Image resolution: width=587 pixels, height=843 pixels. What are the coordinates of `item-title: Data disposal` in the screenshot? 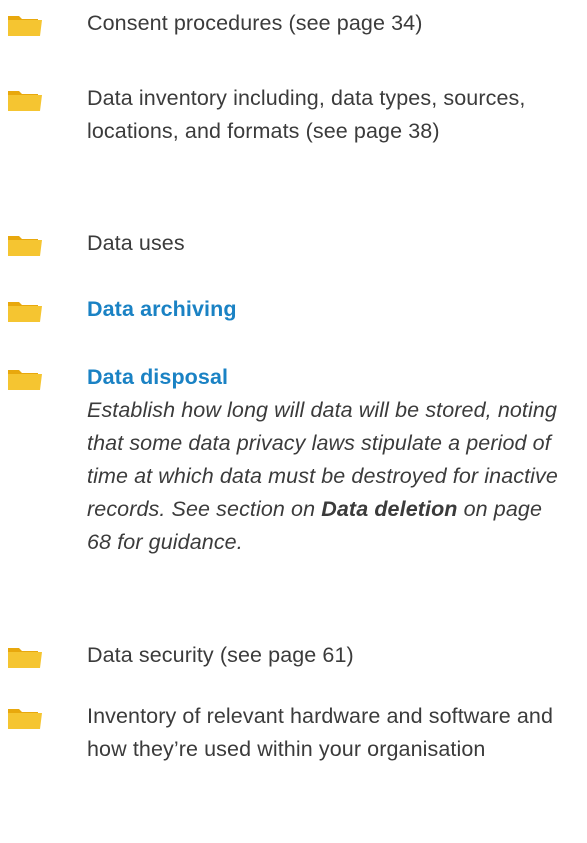 It's located at (158, 377).